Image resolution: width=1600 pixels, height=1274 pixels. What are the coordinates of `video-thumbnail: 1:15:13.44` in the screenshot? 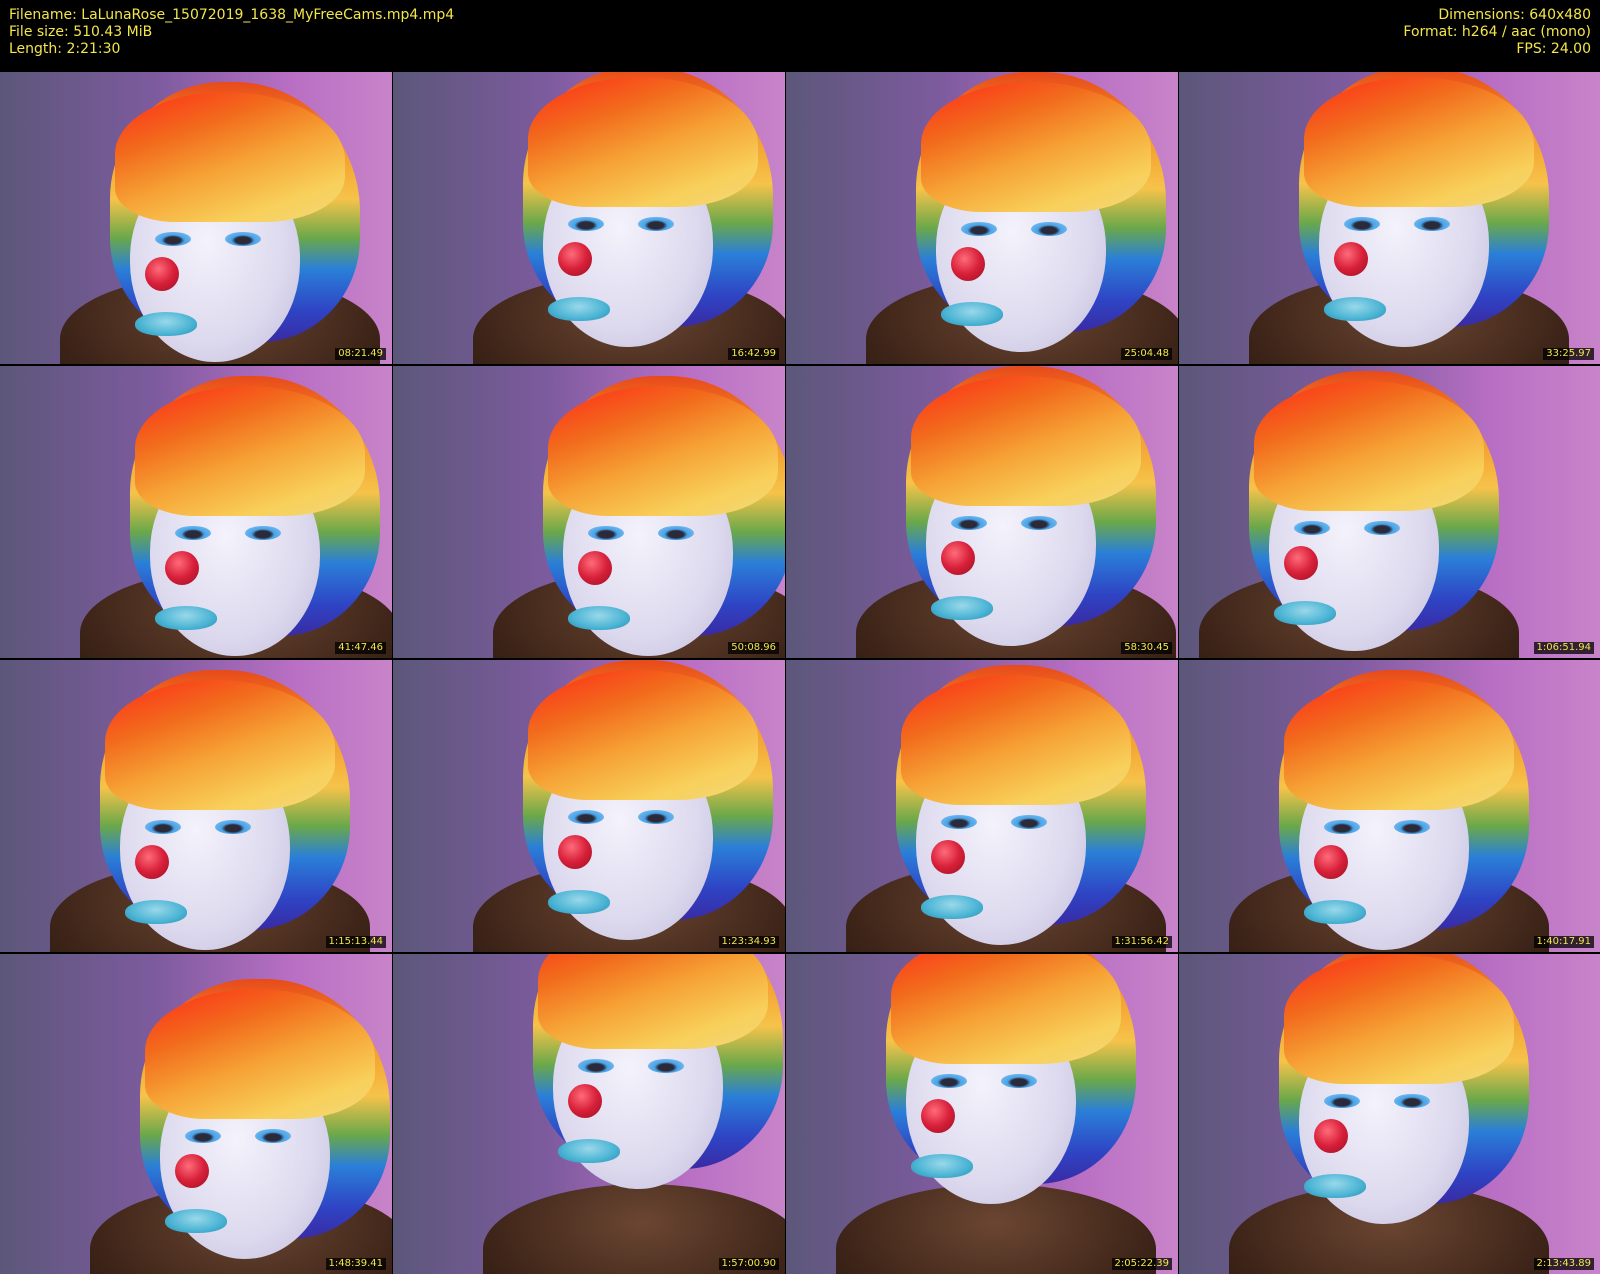 It's located at (196, 806).